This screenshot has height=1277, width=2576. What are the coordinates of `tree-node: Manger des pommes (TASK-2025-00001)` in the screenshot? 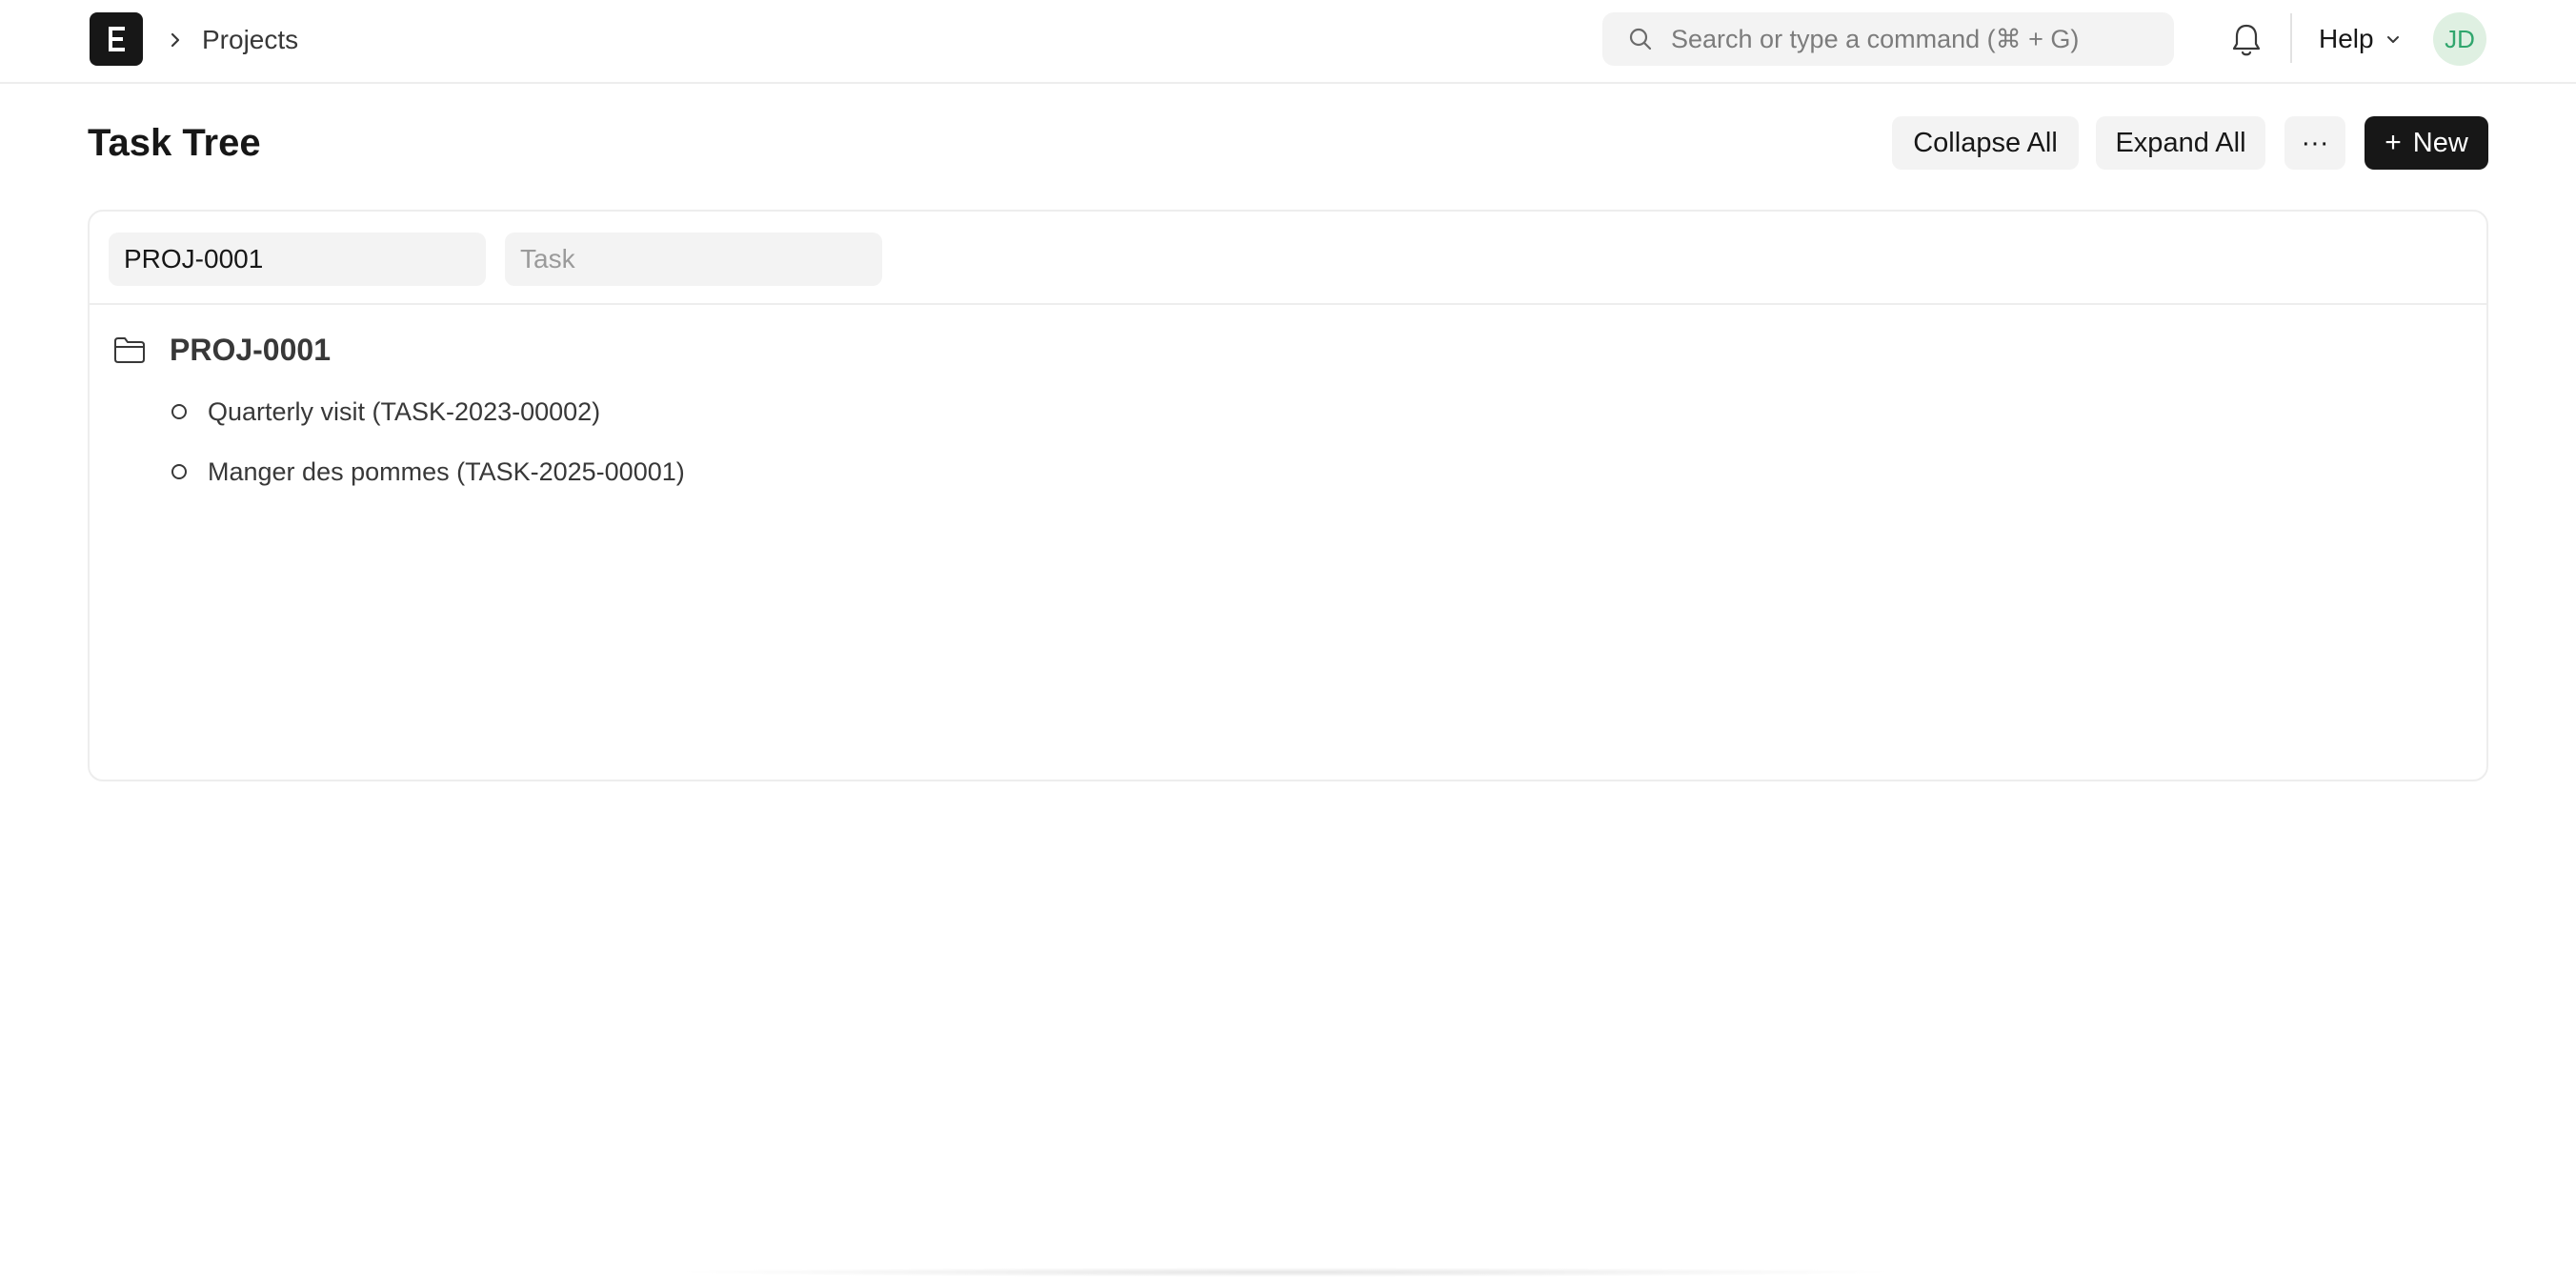 It's located at (428, 472).